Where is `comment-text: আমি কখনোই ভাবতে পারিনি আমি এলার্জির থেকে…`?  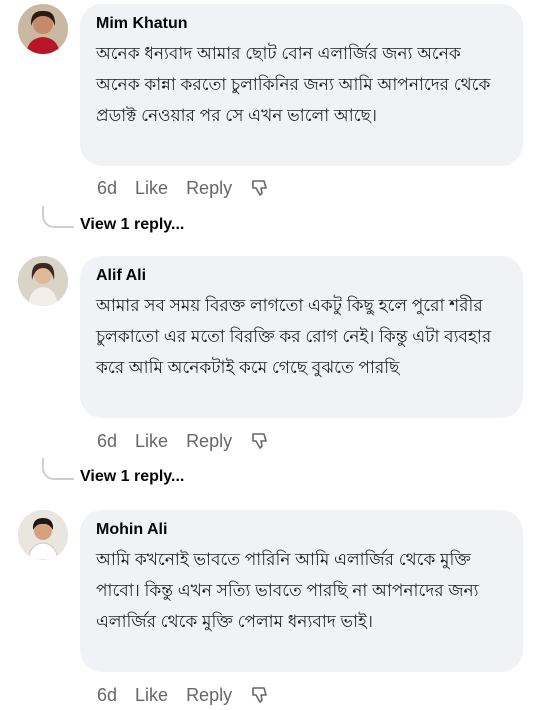 comment-text: আমি কখনোই ভাবতে পারিনি আমি এলার্জির থেকে… is located at coordinates (287, 590).